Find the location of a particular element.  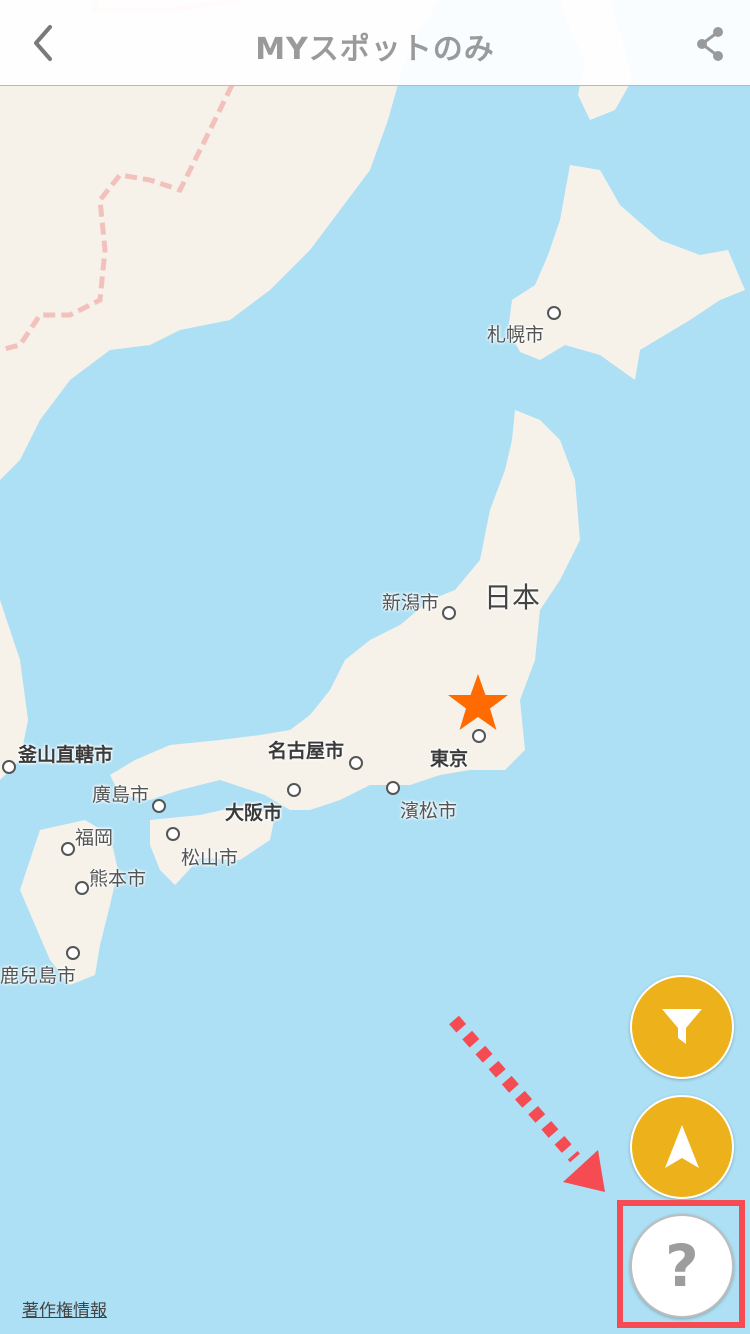

page-title: MYスポットのみ is located at coordinates (375, 49).